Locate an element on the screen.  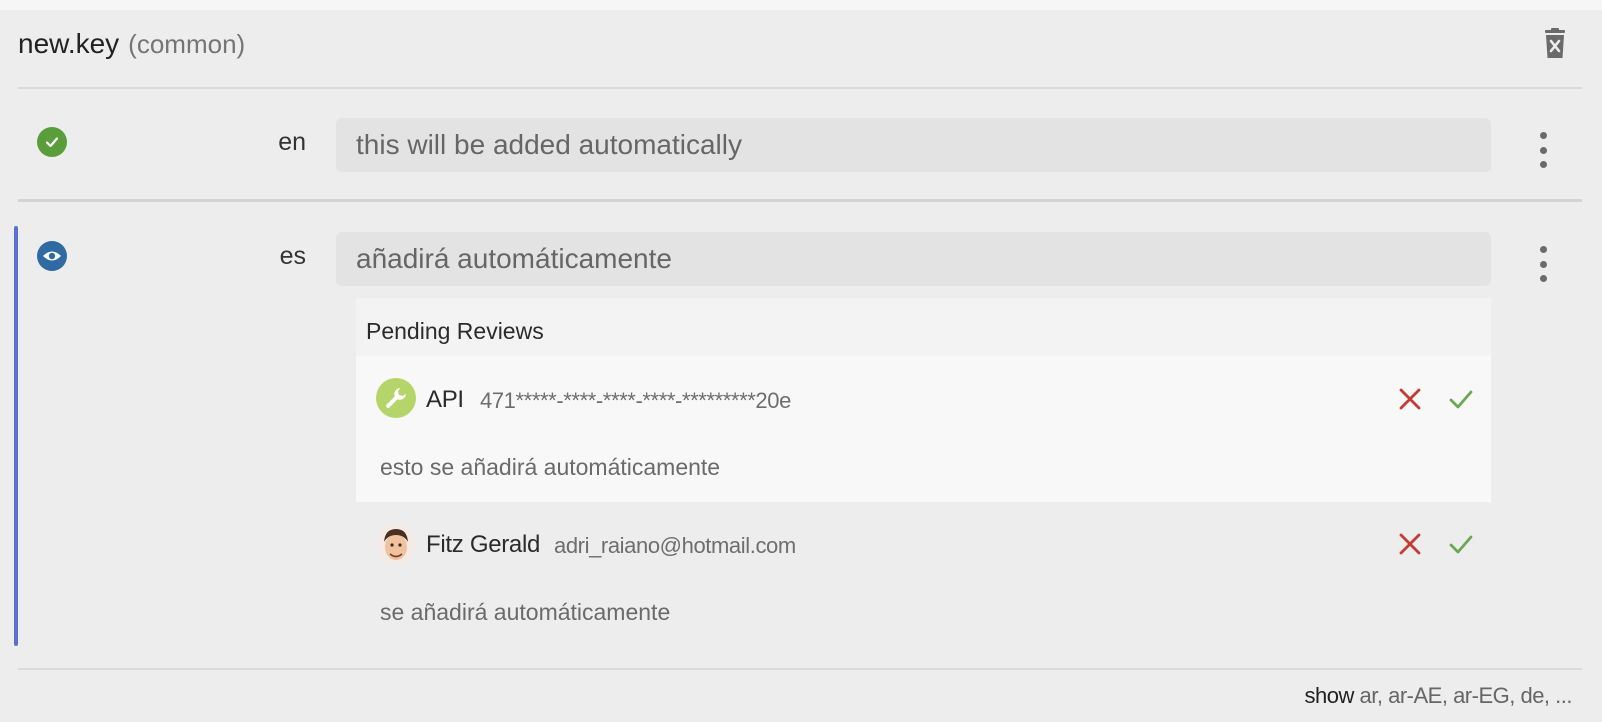
wrench-icon is located at coordinates (396, 398).